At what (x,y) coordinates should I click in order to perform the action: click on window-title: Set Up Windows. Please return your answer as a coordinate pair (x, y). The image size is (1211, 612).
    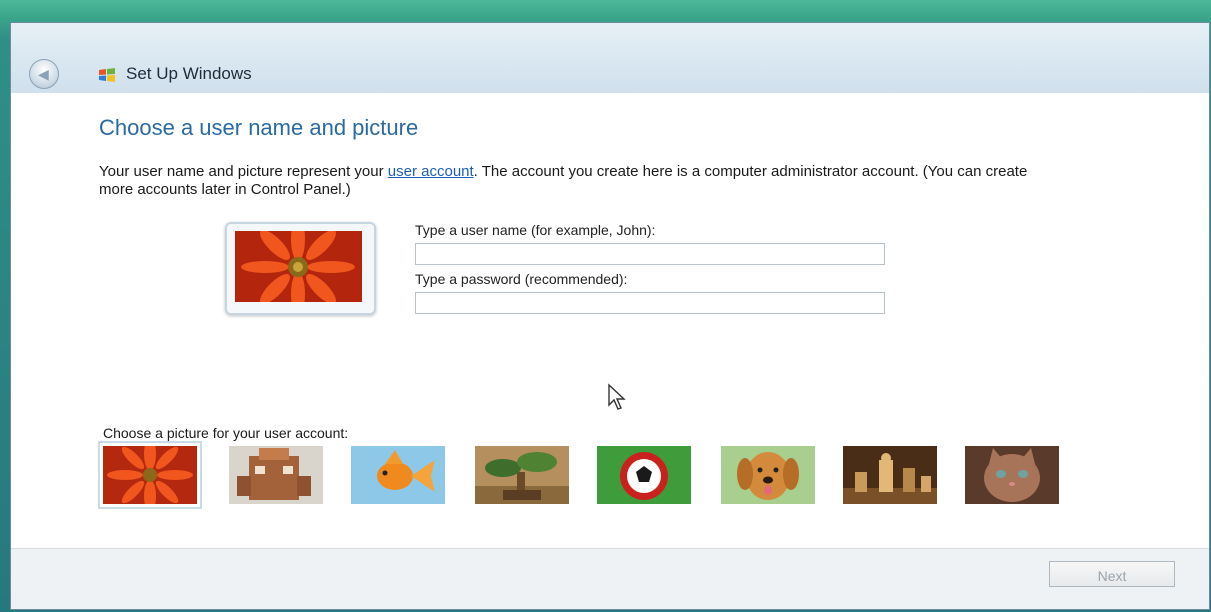
    Looking at the image, I should click on (189, 73).